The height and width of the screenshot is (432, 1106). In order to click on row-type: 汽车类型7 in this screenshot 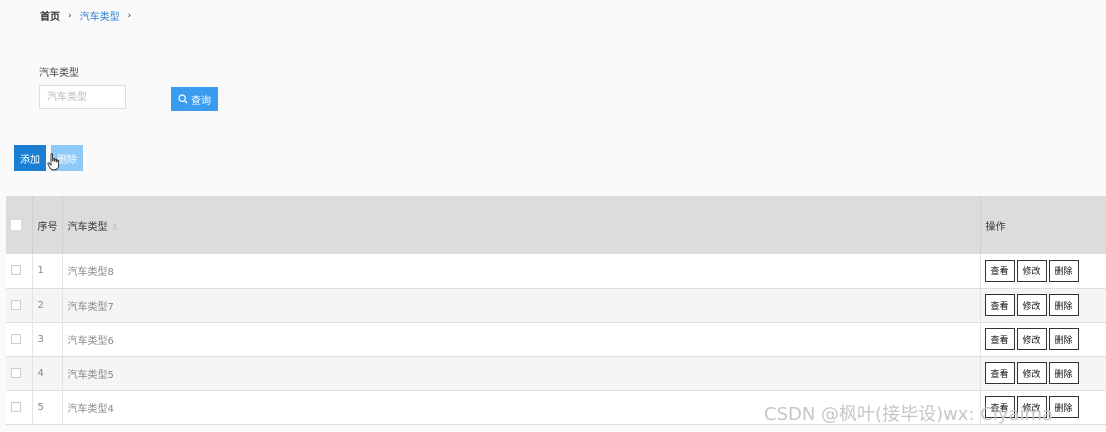, I will do `click(521, 305)`.